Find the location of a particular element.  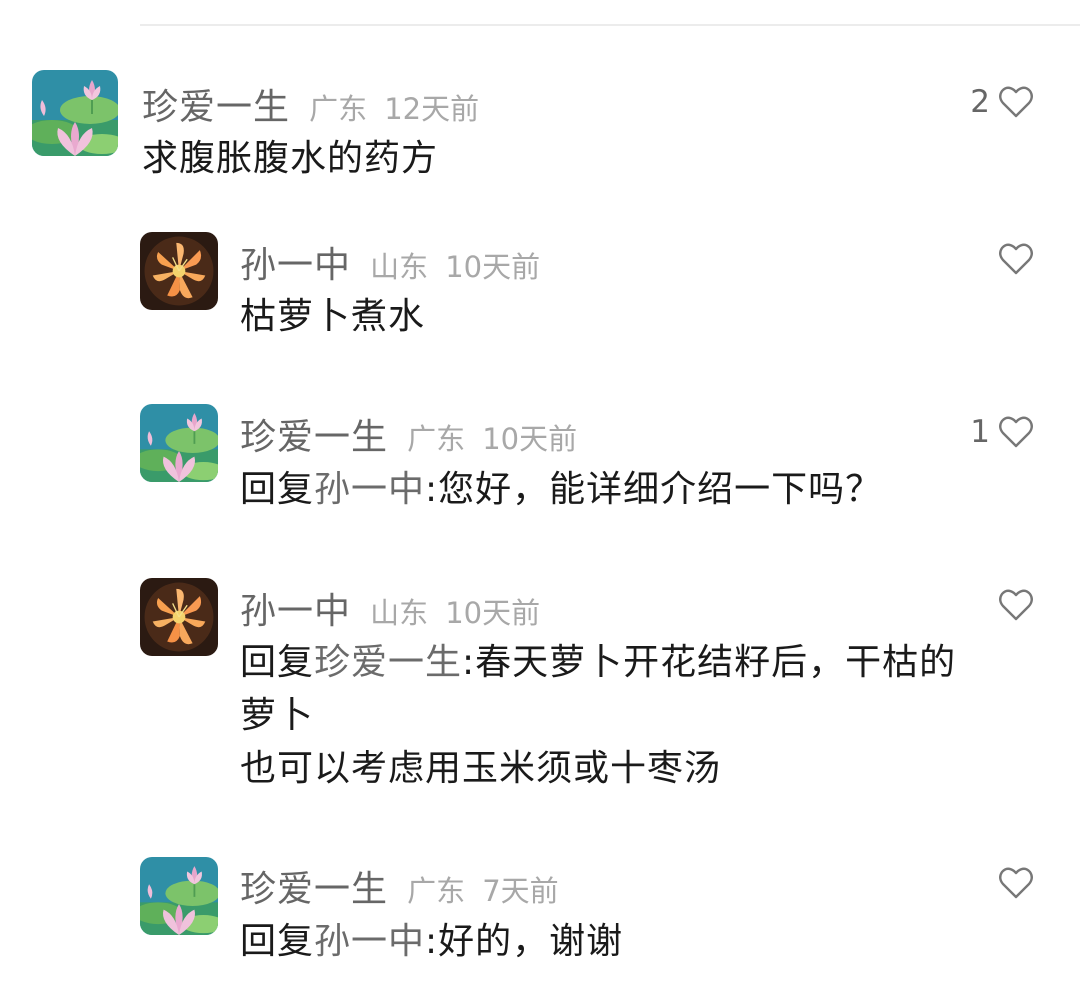

top-divider is located at coordinates (610, 25).